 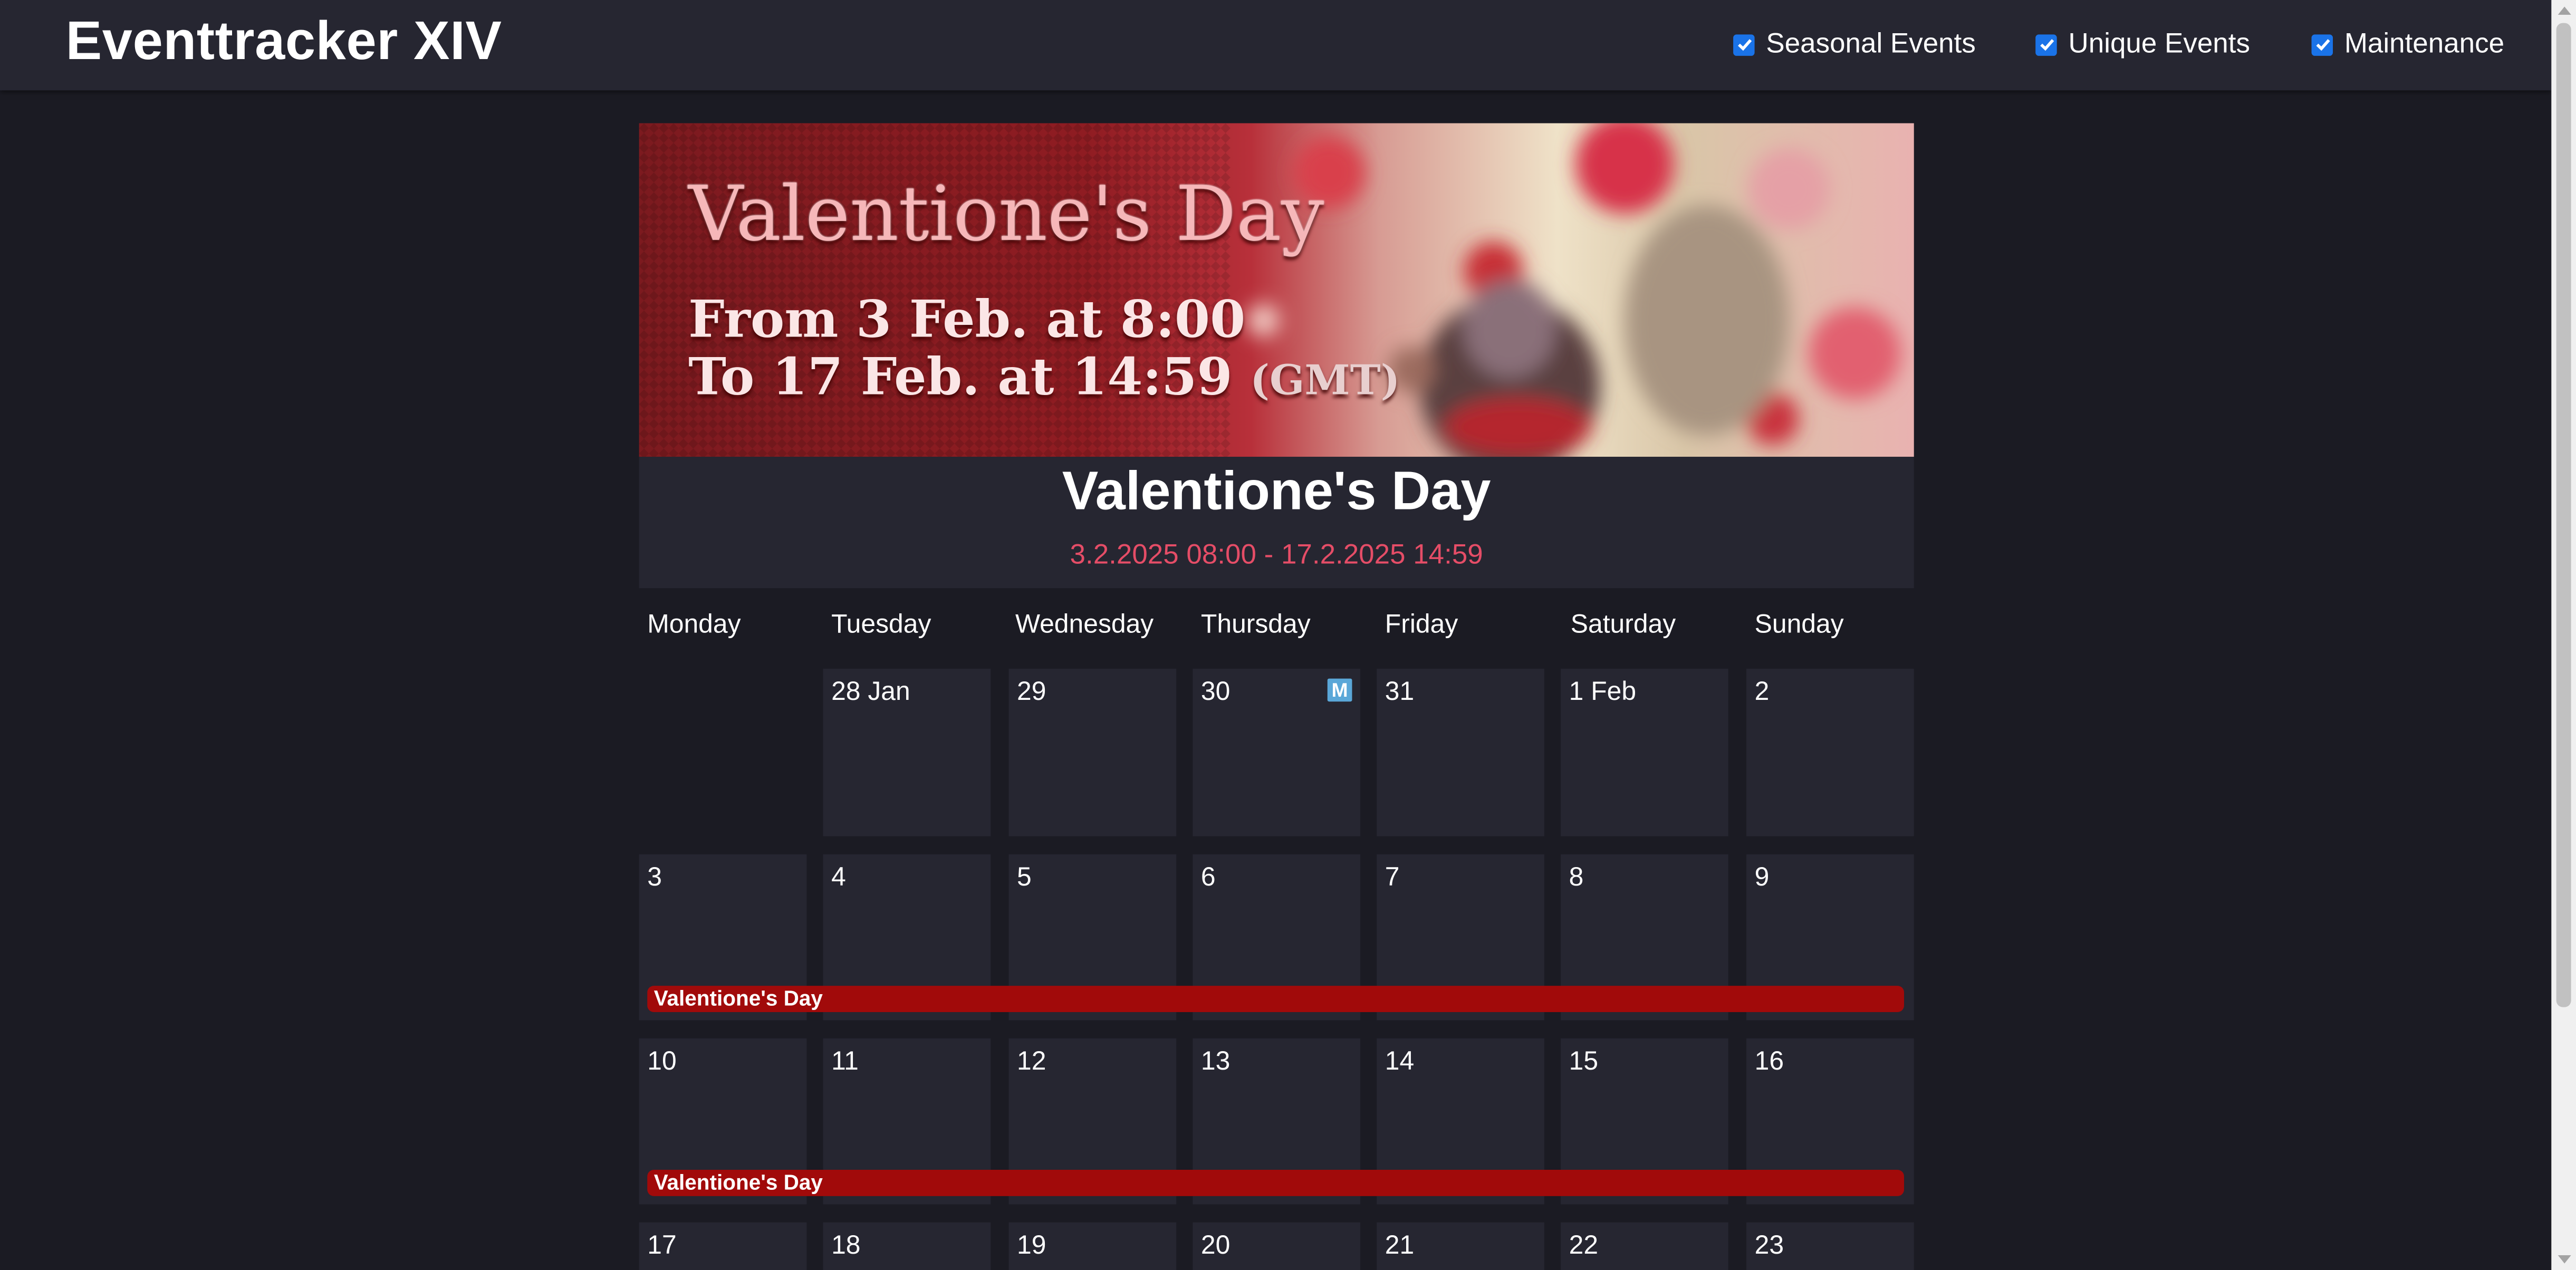 I want to click on vertical-scrollbar, so click(x=2564, y=635).